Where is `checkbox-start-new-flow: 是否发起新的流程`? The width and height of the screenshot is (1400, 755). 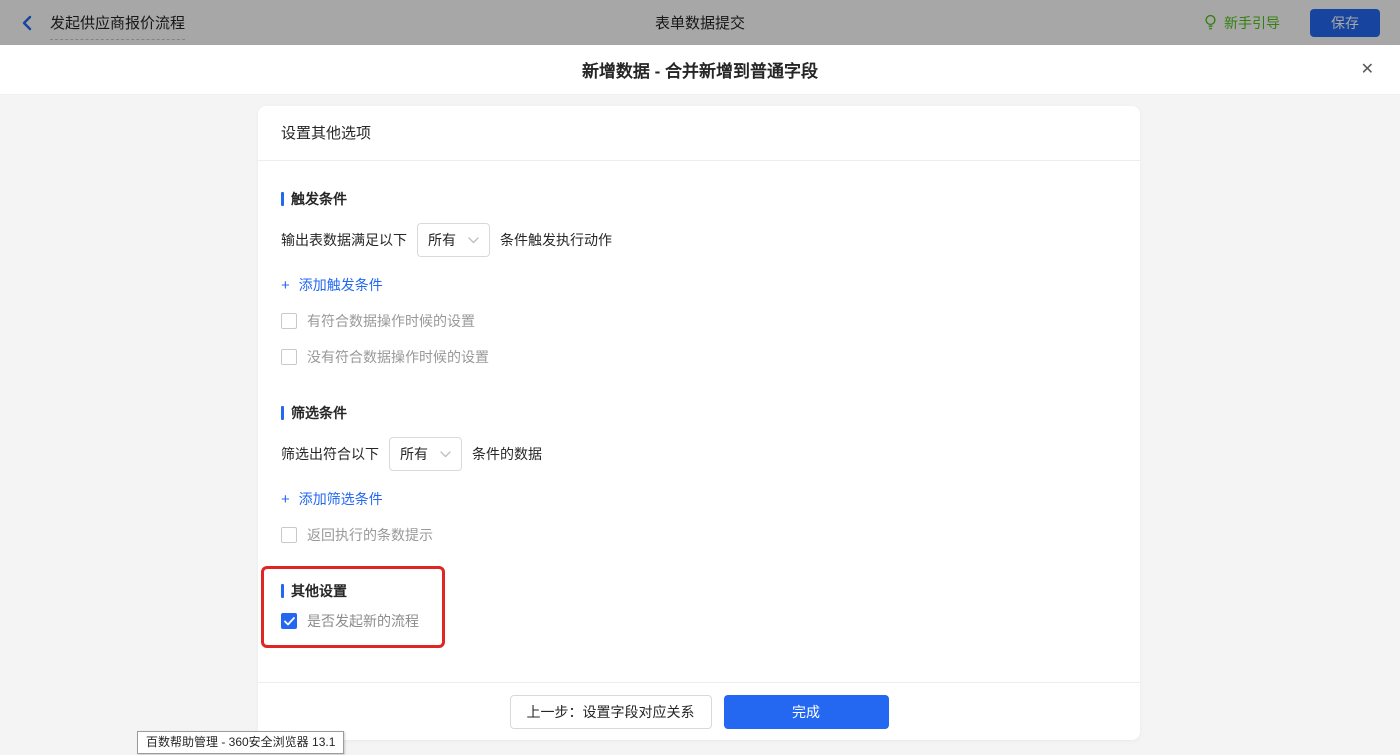 checkbox-start-new-flow: 是否发起新的流程 is located at coordinates (350, 621).